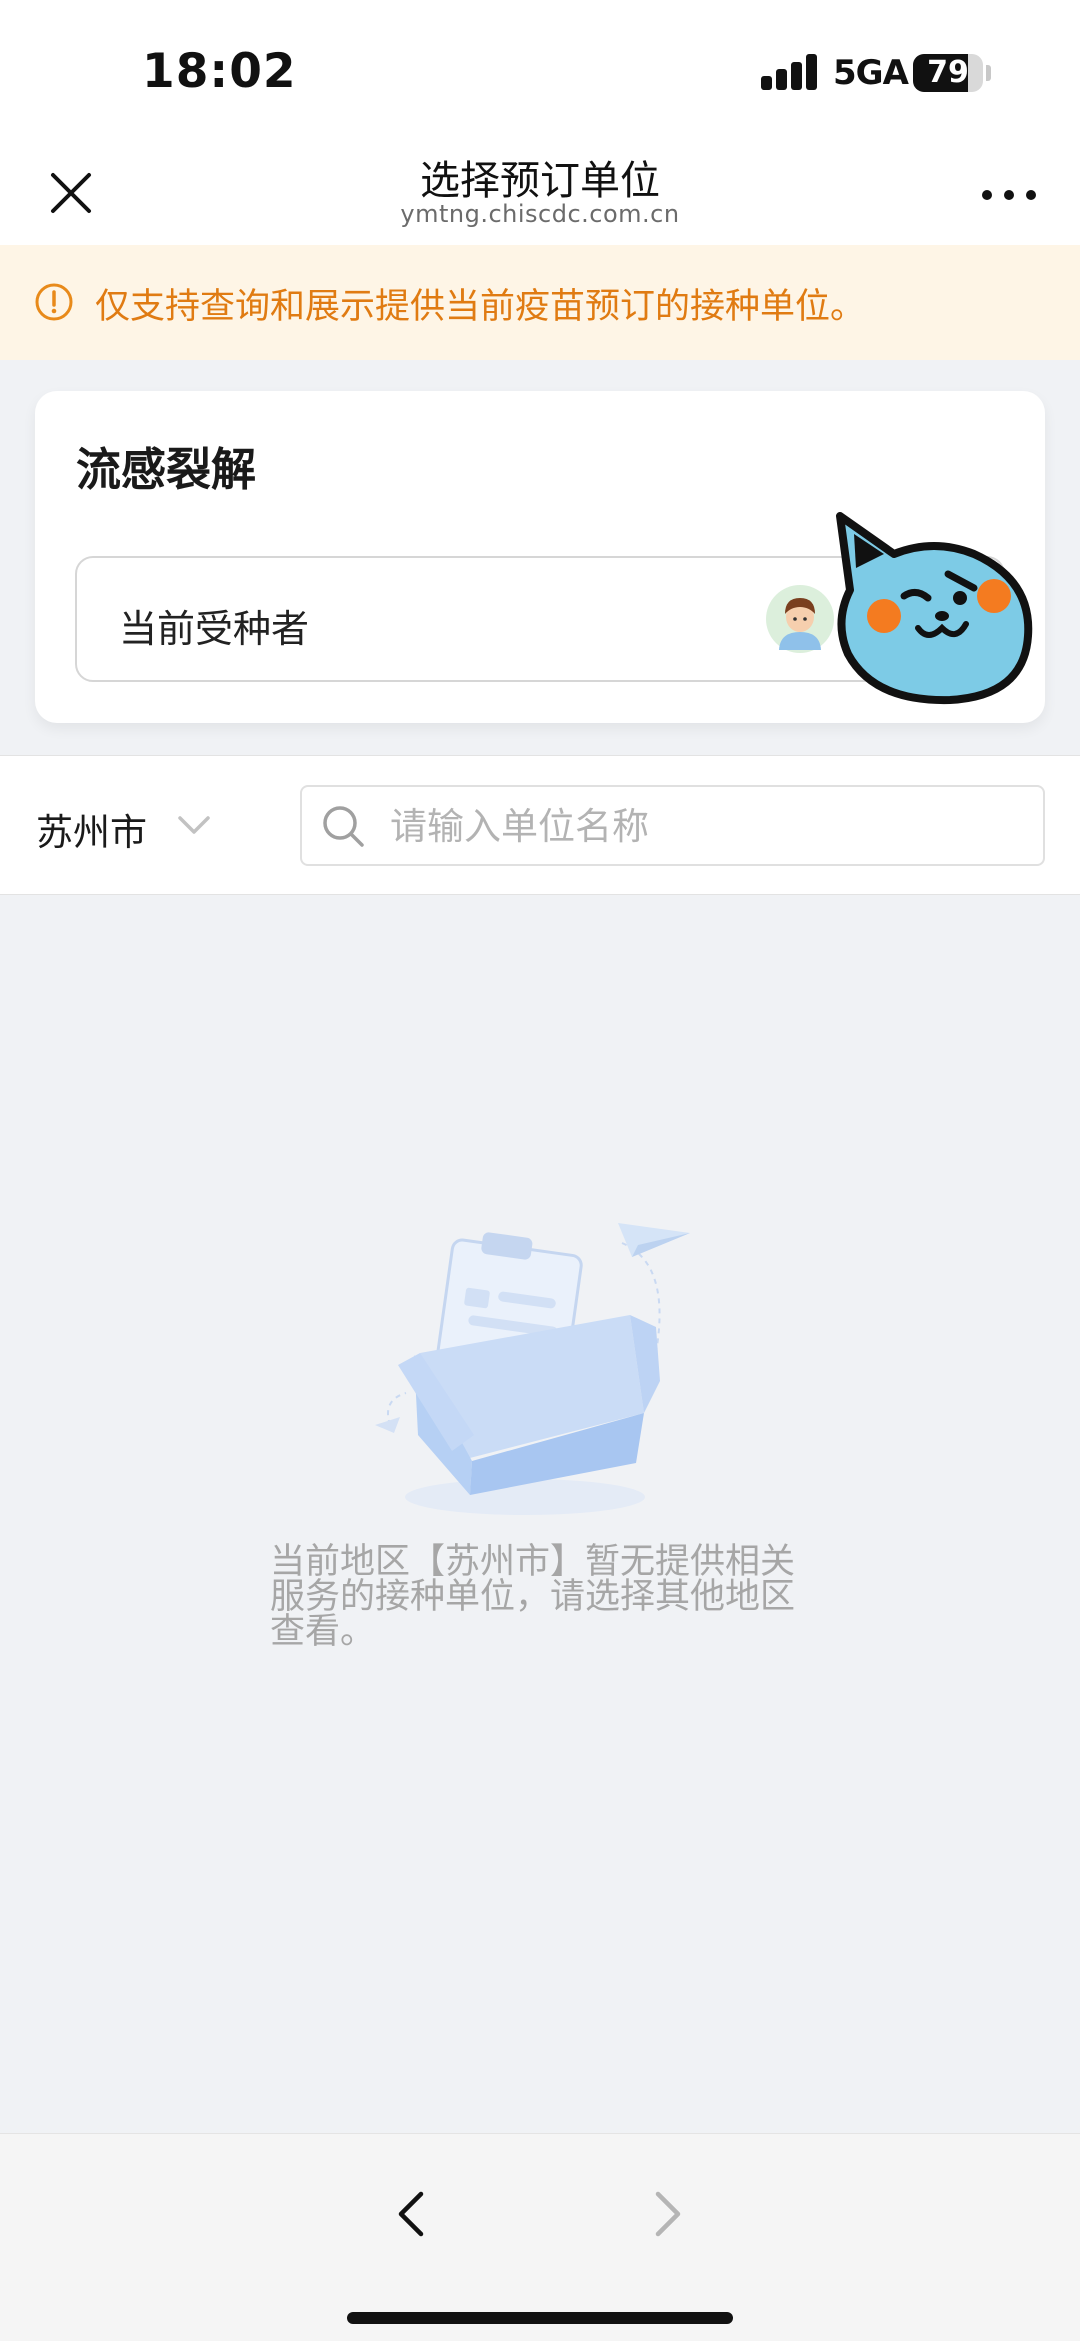 The height and width of the screenshot is (2341, 1080). I want to click on city-dropdown: 苏州市, so click(126, 826).